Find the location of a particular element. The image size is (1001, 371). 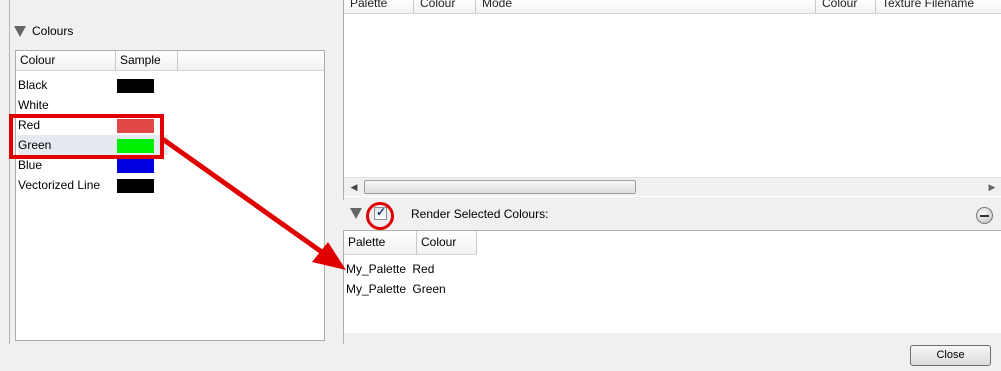

column-header-colour-2: Colour is located at coordinates (846, 6).